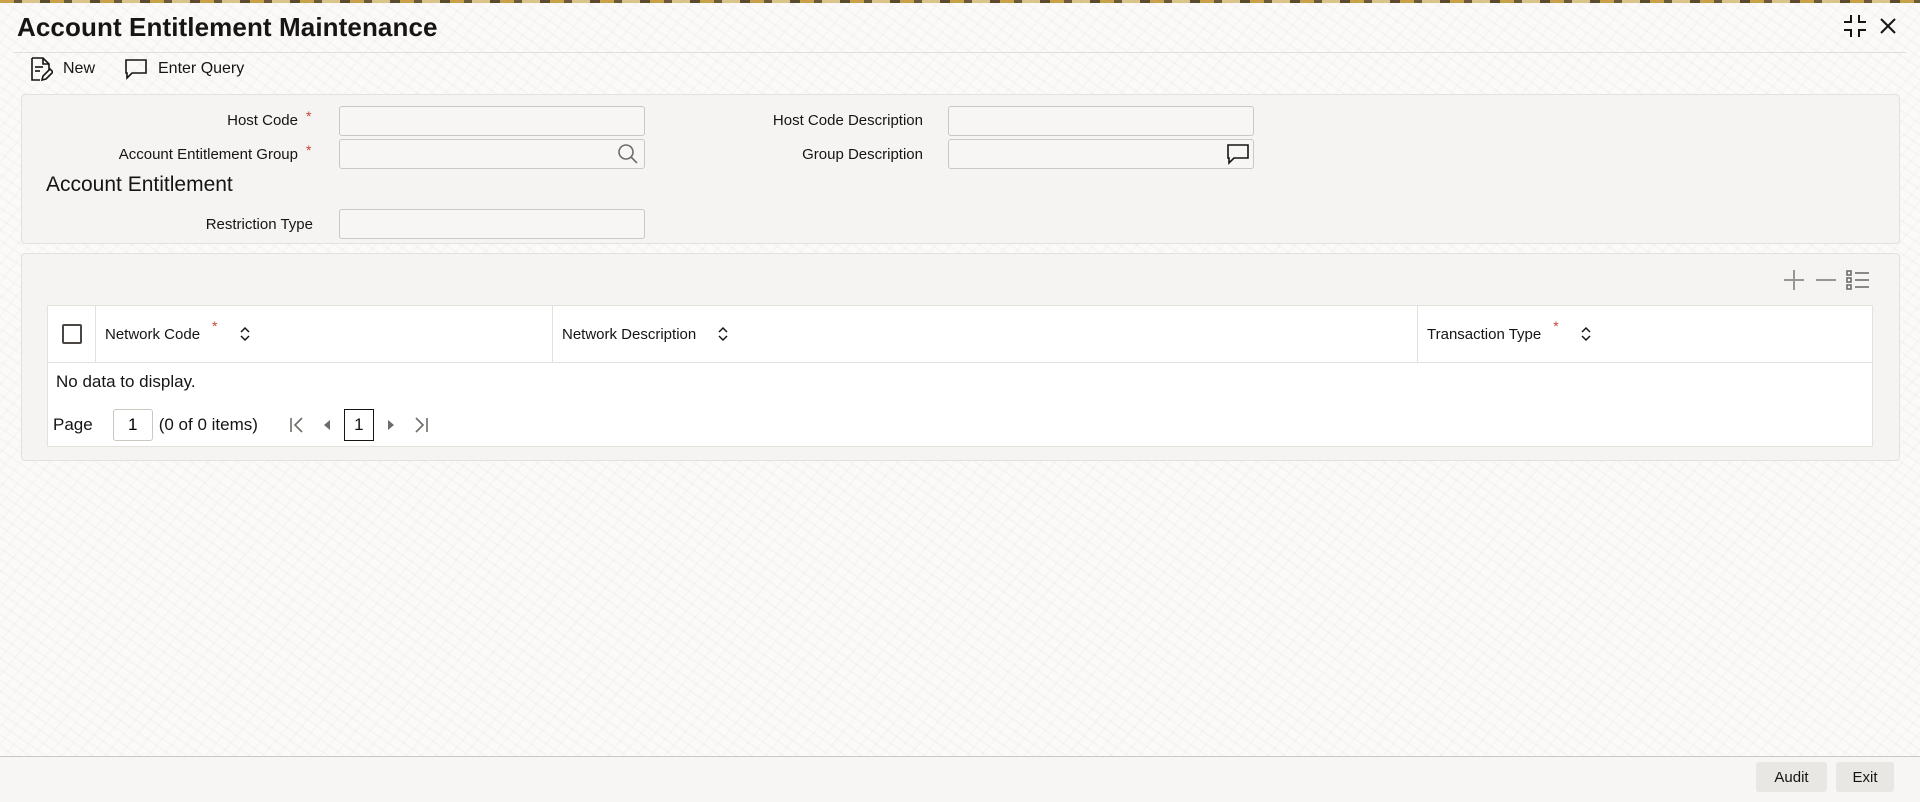 This screenshot has height=802, width=1920. I want to click on select-all-checkbox, so click(71, 334).